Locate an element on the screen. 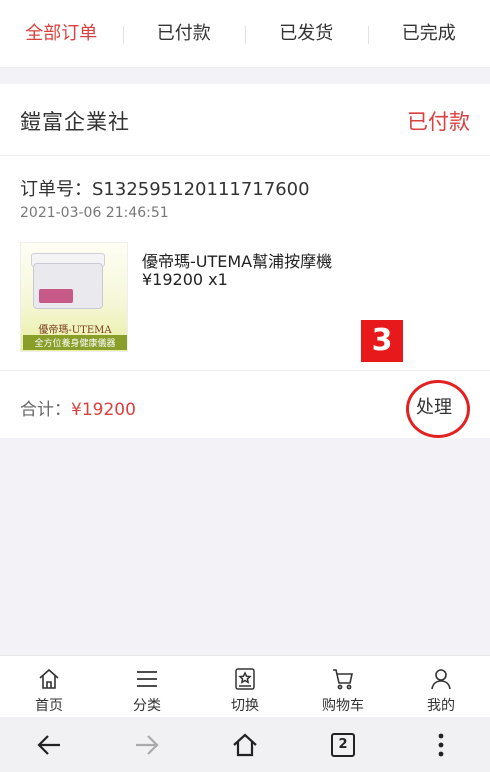 The width and height of the screenshot is (490, 772). back-button is located at coordinates (49, 745).